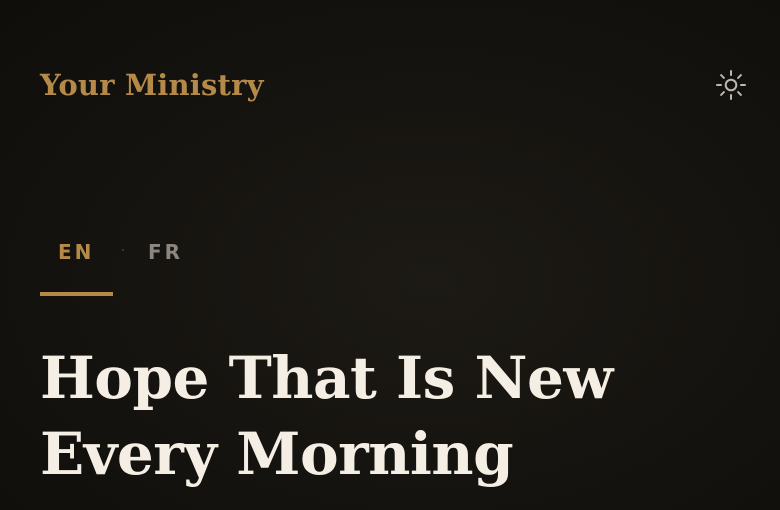 The image size is (780, 510). What do you see at coordinates (277, 454) in the screenshot?
I see `hero-title-line-2: Every Morning` at bounding box center [277, 454].